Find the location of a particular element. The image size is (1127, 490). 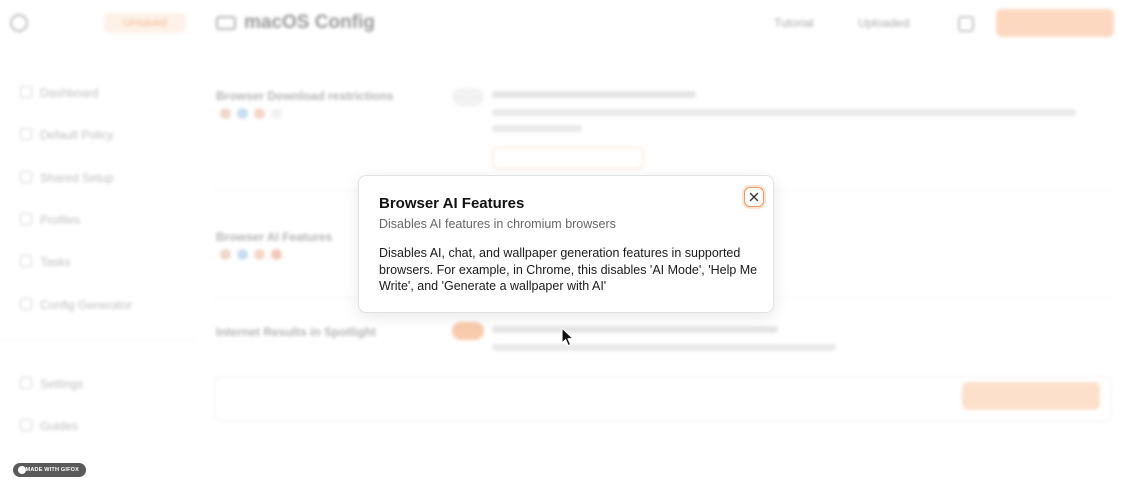

uploaded-button: Uploaded is located at coordinates (893, 23).